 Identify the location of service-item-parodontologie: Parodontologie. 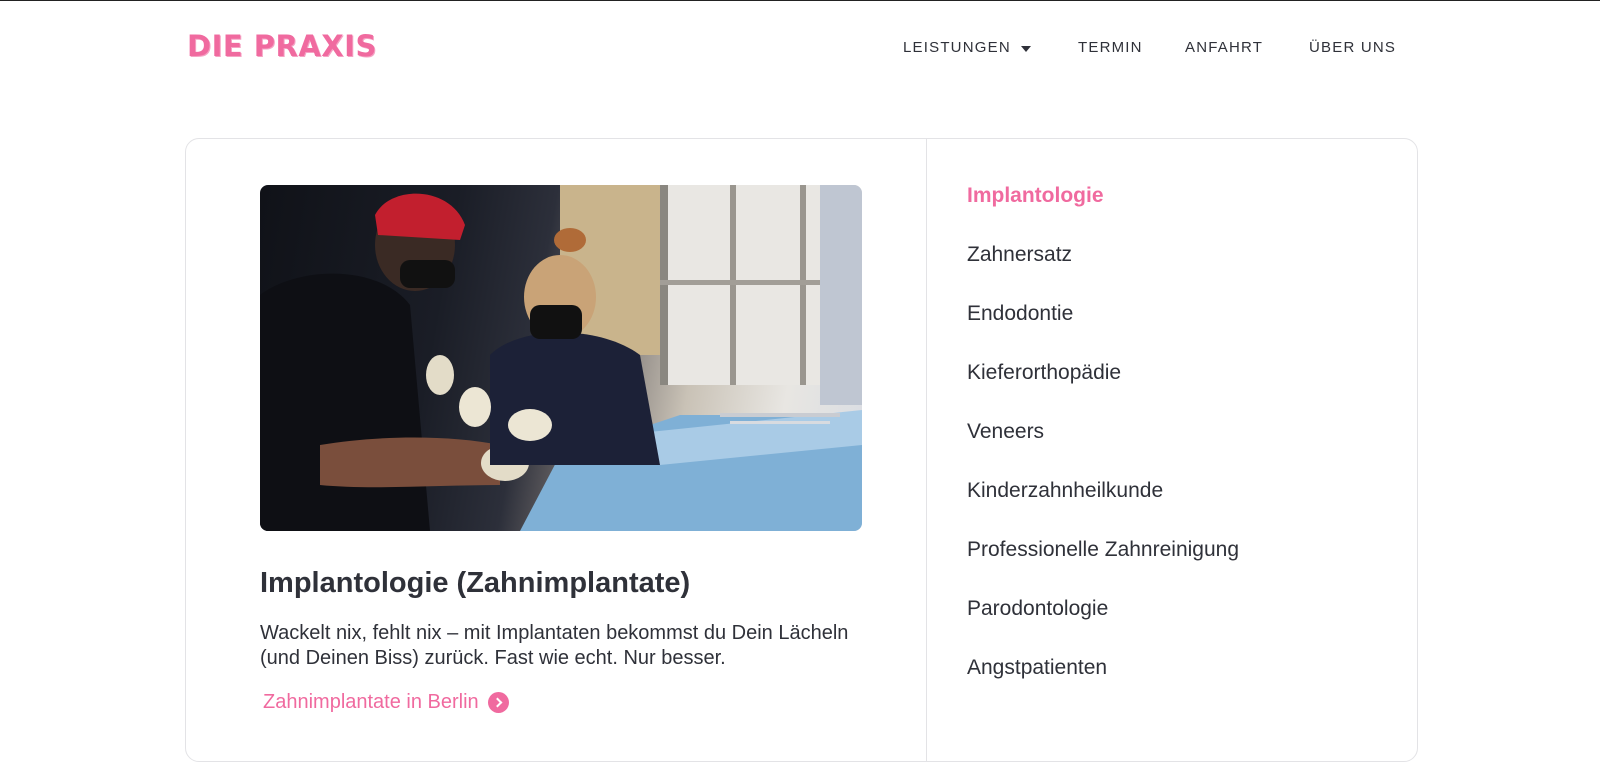
(1177, 624).